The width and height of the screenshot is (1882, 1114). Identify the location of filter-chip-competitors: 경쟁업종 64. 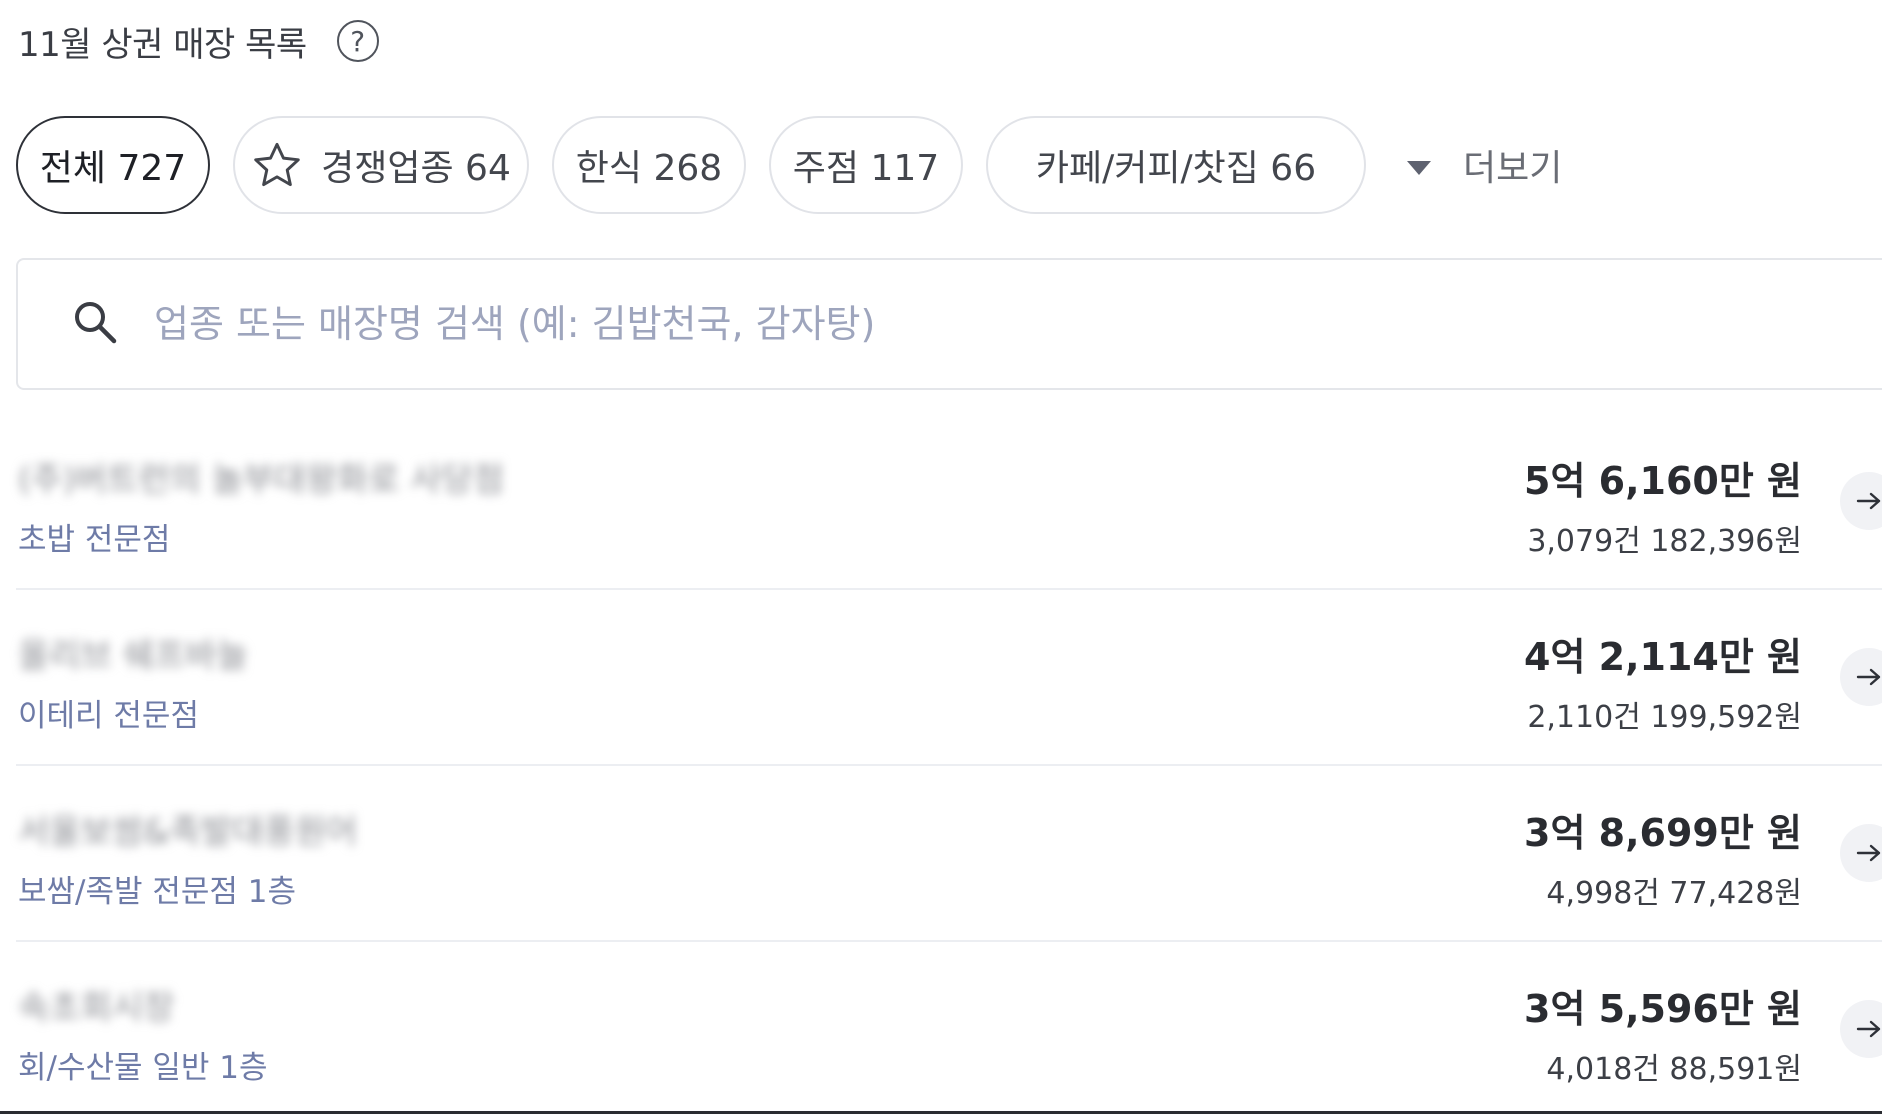
(381, 165).